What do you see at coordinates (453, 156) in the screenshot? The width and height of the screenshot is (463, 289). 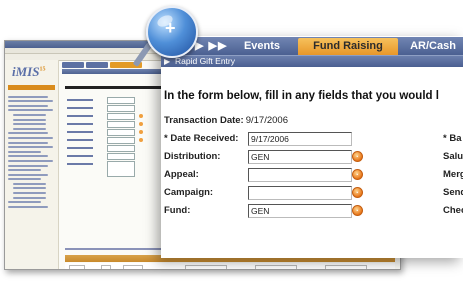 I see `right-column-label: Salu` at bounding box center [453, 156].